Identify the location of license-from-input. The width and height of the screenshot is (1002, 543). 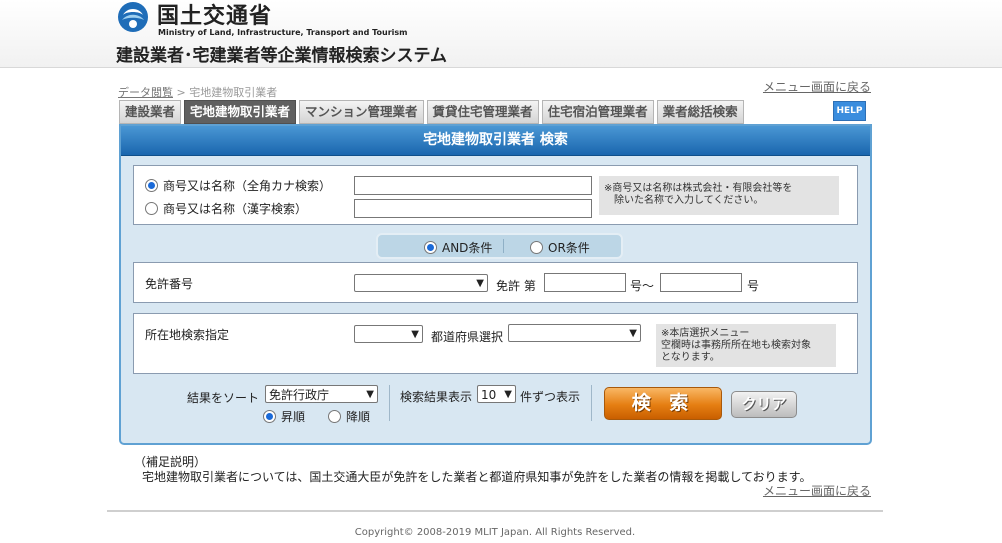
(585, 282).